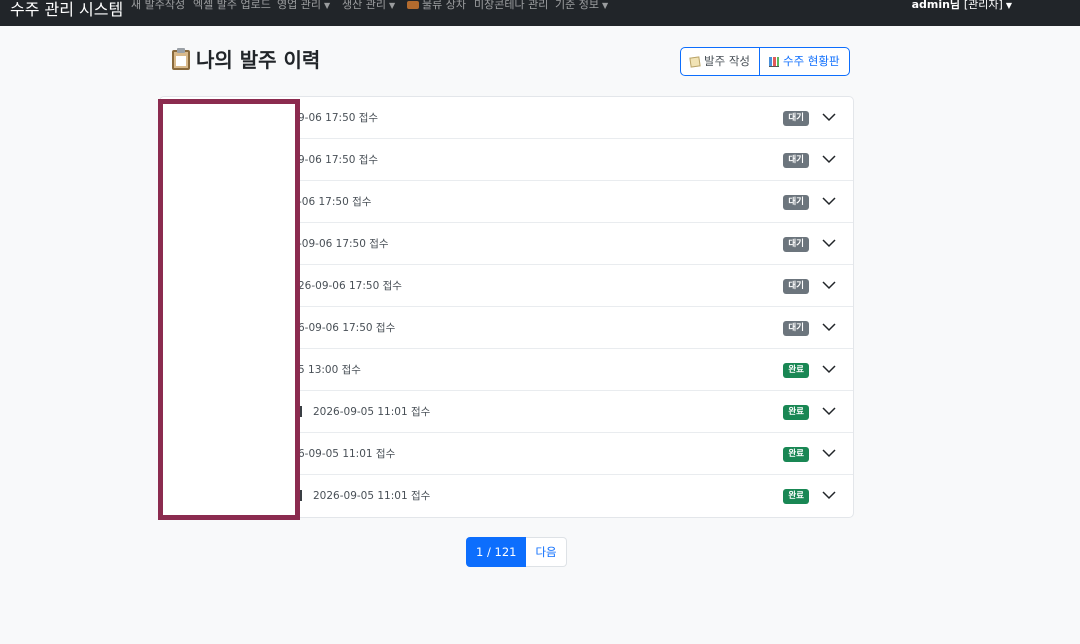 This screenshot has width=1080, height=644. I want to click on nav-item-new-order: 새 발주작성, so click(158, 6).